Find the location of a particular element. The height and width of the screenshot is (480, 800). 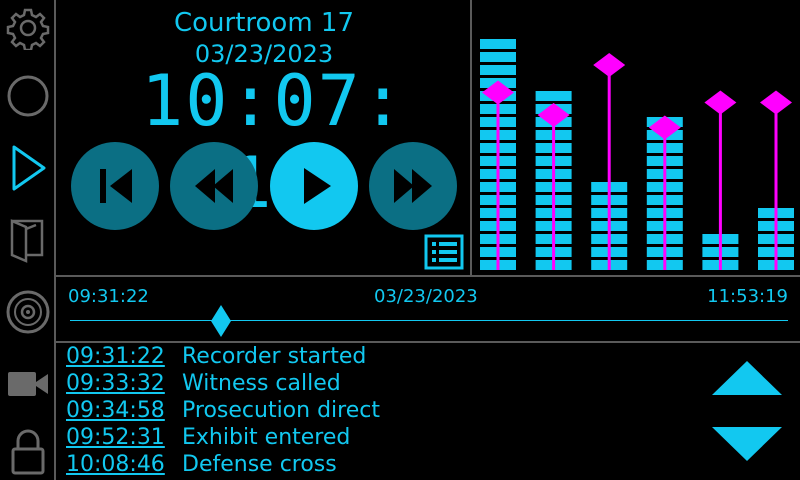

event-text: Recorder started is located at coordinates (274, 356).